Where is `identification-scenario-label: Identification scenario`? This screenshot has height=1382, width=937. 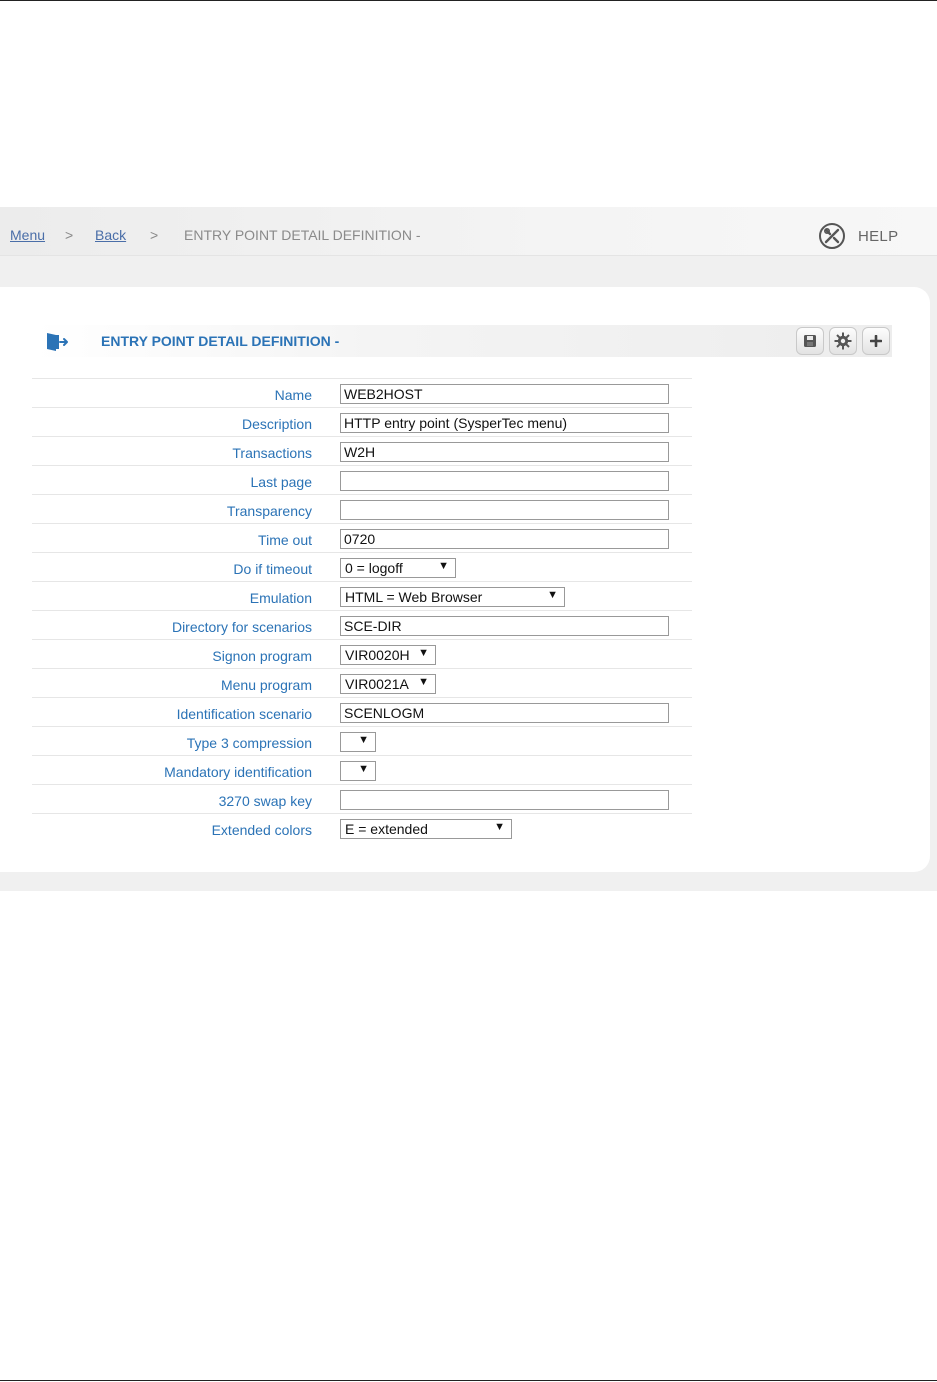 identification-scenario-label: Identification scenario is located at coordinates (244, 714).